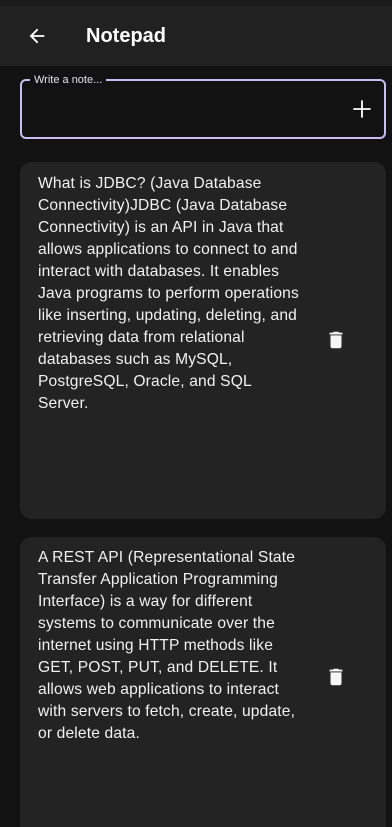 This screenshot has width=392, height=827. Describe the element at coordinates (126, 36) in the screenshot. I see `page-title: Notepad` at that location.